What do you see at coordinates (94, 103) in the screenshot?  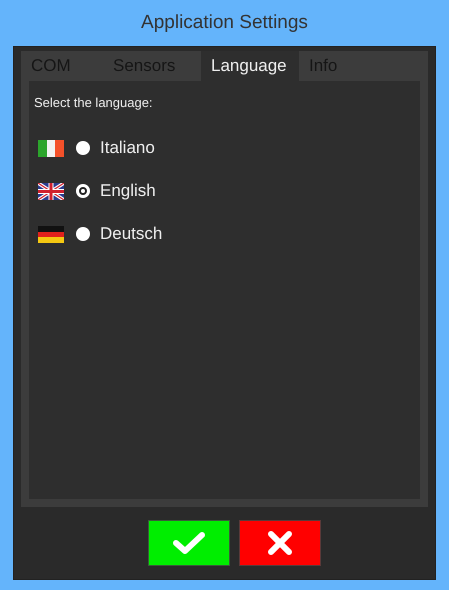 I see `prompt-text: Select the language:` at bounding box center [94, 103].